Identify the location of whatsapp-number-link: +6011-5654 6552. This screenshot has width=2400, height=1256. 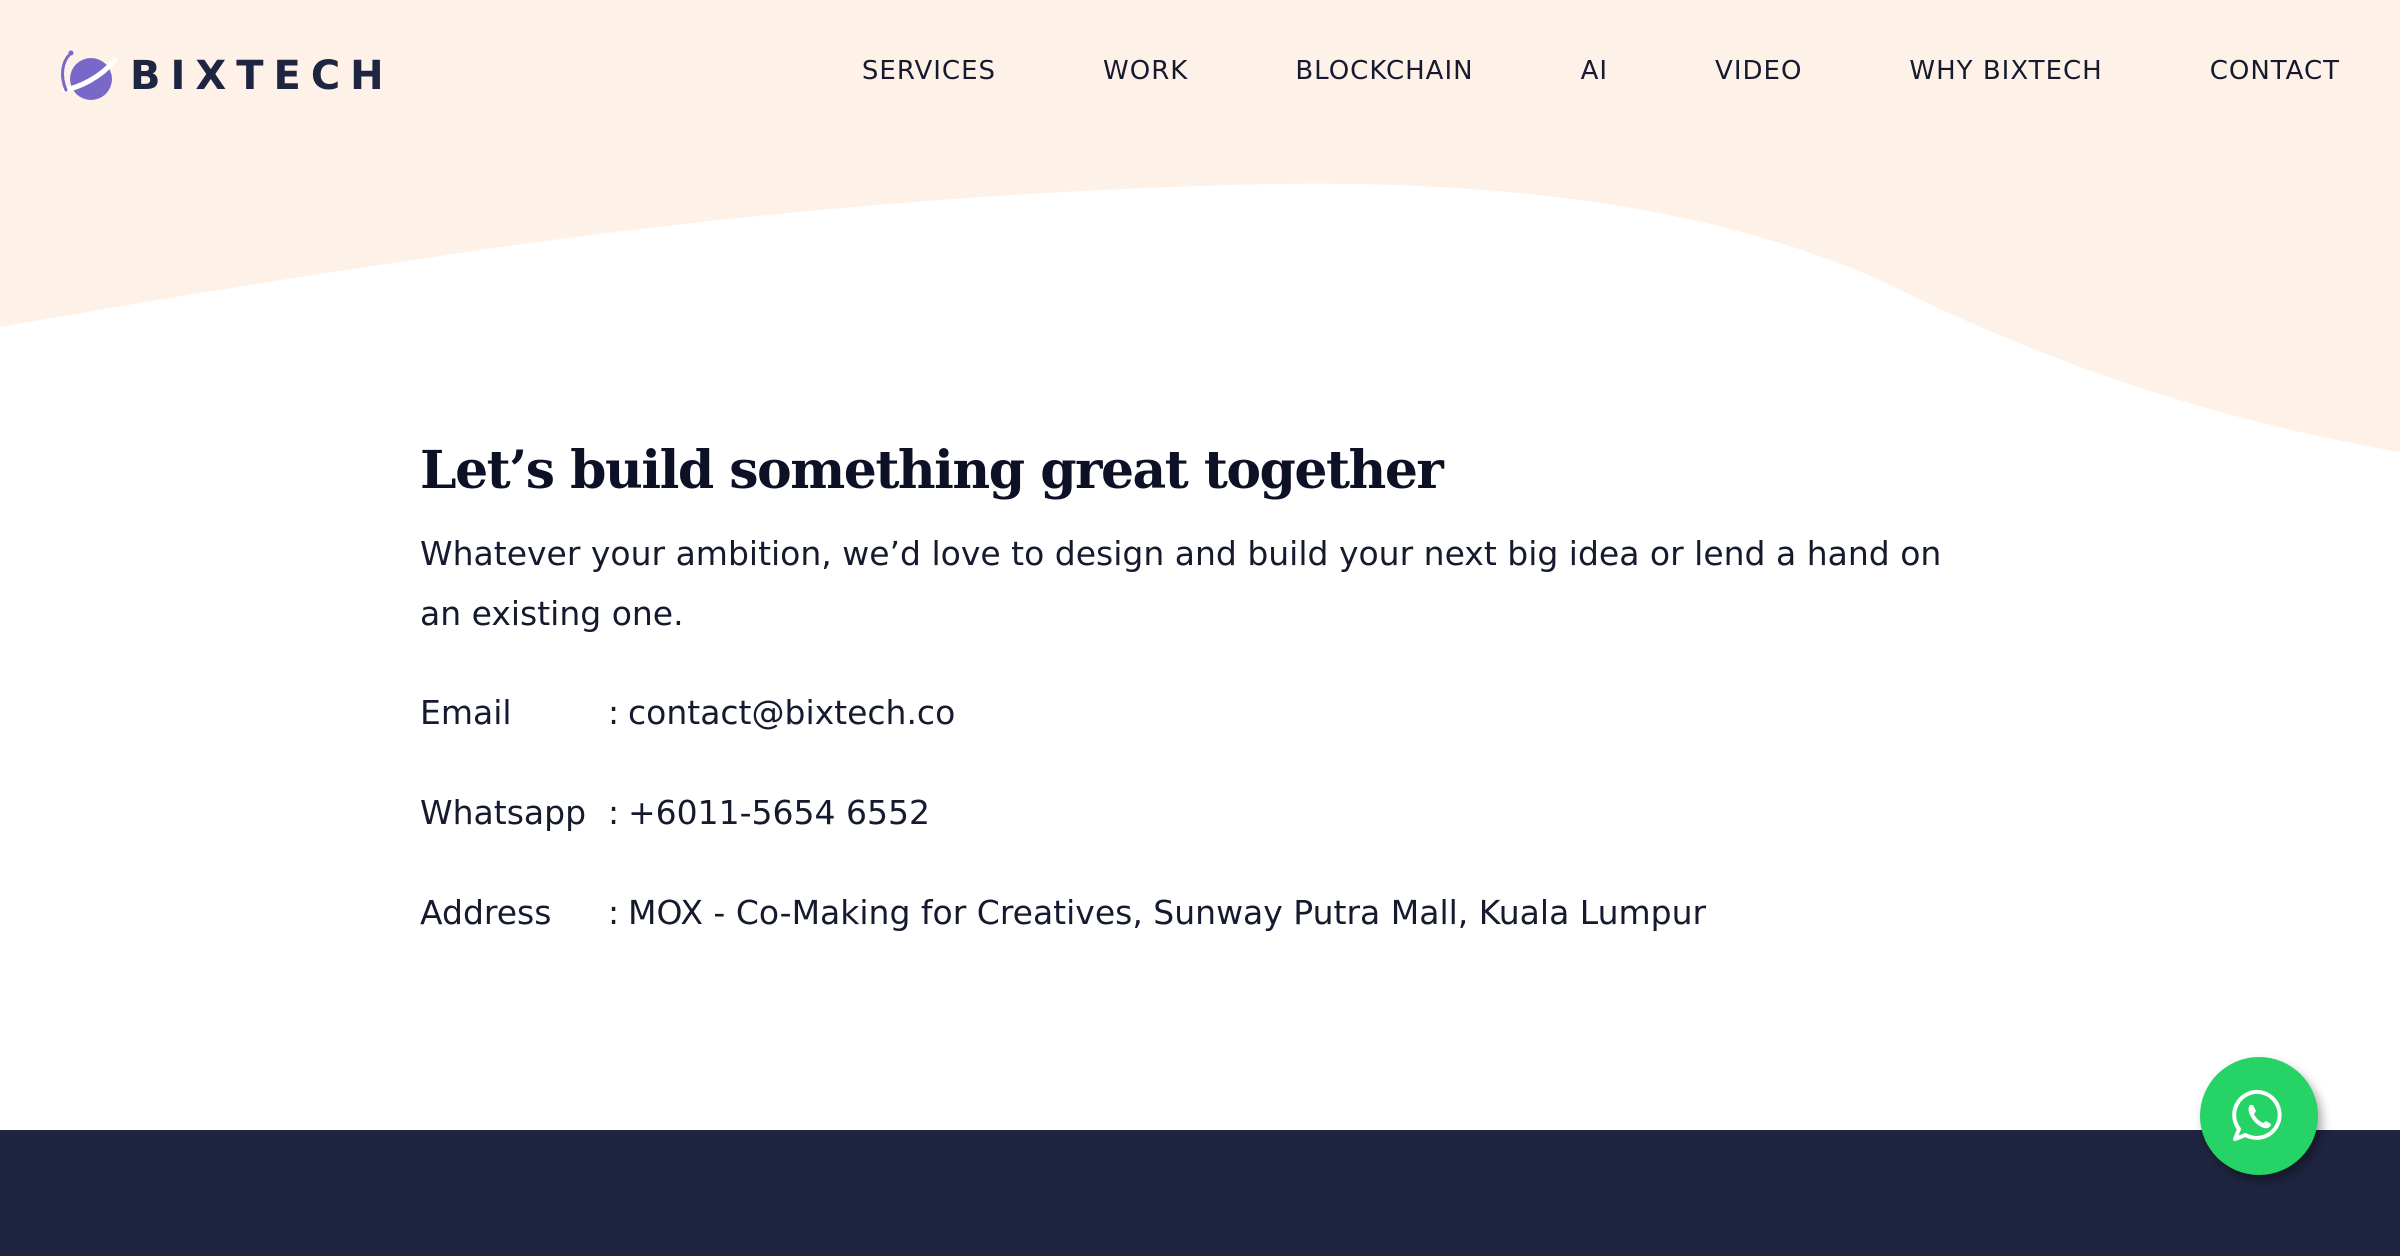
(779, 812).